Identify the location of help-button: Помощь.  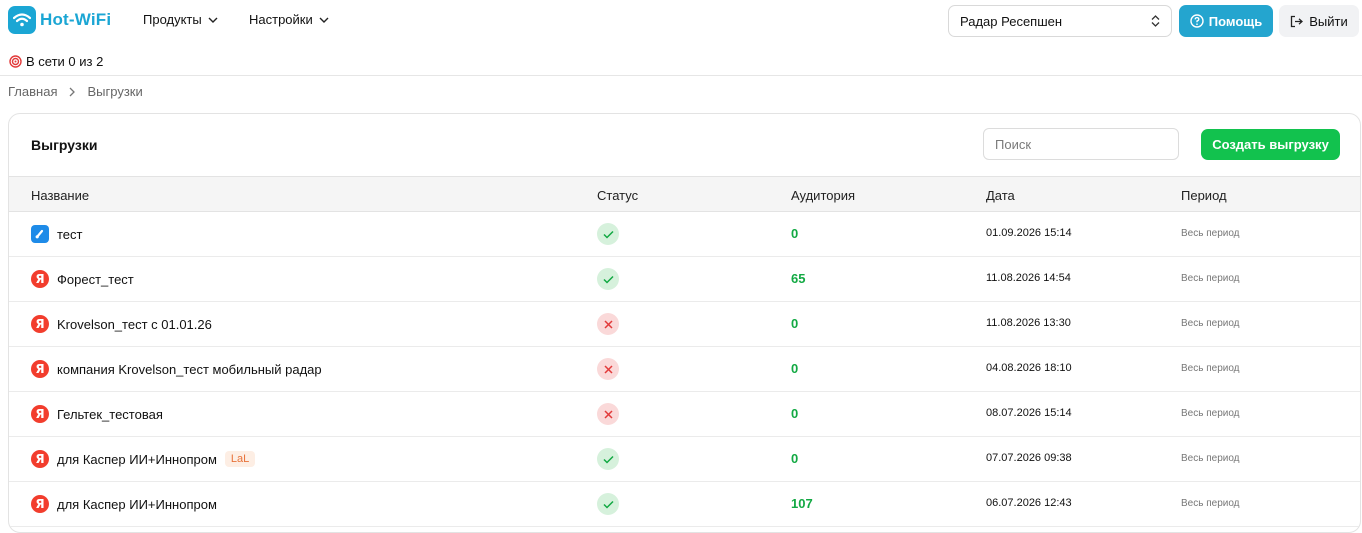
(1226, 21).